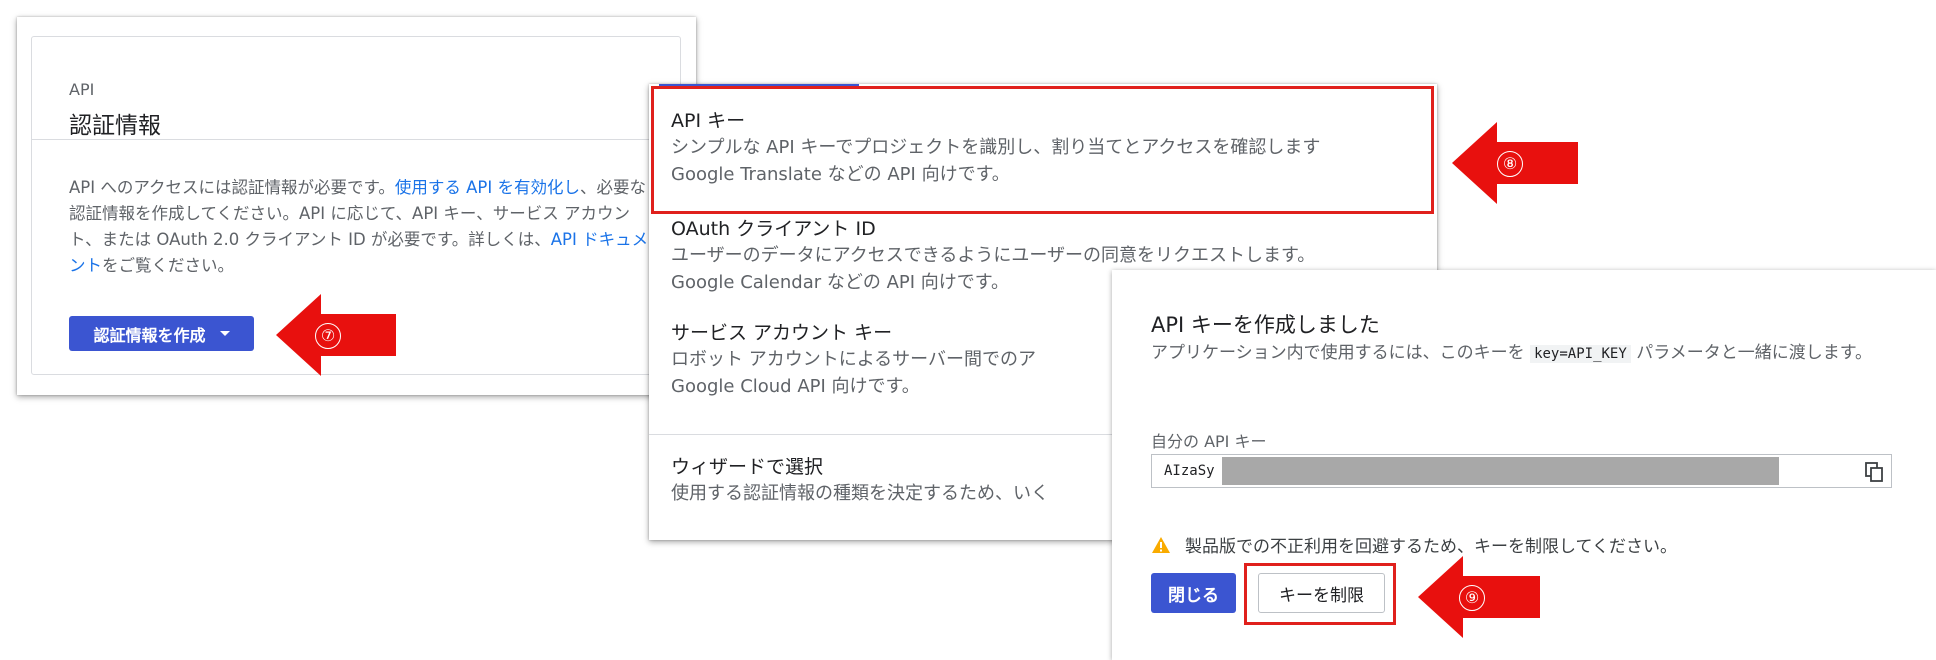  What do you see at coordinates (1189, 471) in the screenshot?
I see `api-key-value: AIzaSy` at bounding box center [1189, 471].